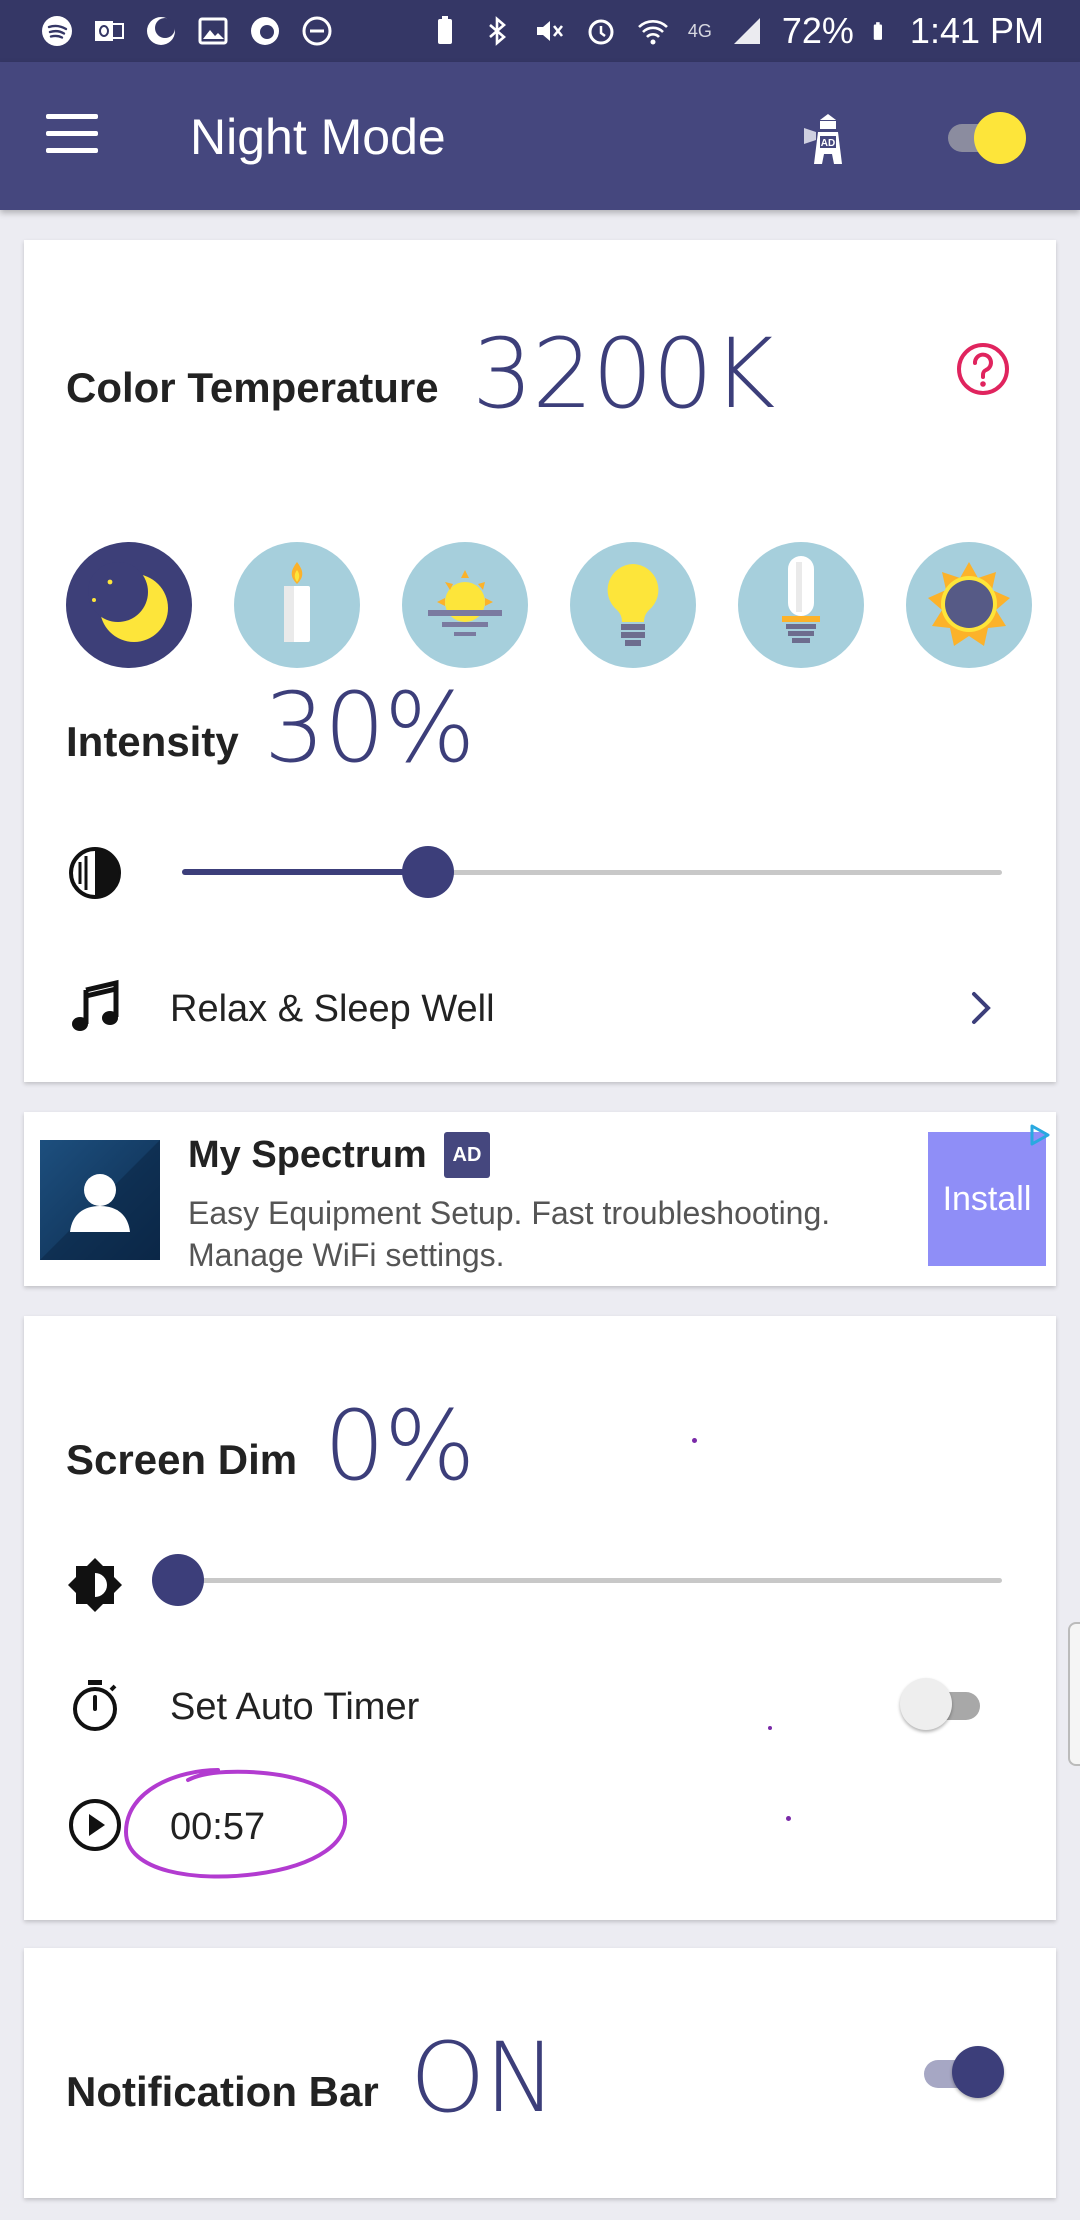  I want to click on menu-icon, so click(72, 134).